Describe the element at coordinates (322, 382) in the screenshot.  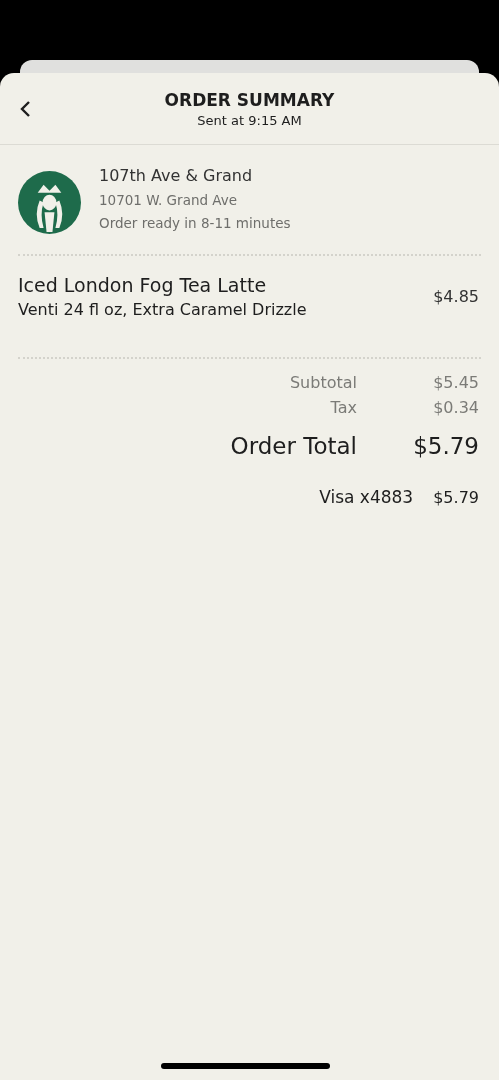
I see `total-label: Subtotal` at that location.